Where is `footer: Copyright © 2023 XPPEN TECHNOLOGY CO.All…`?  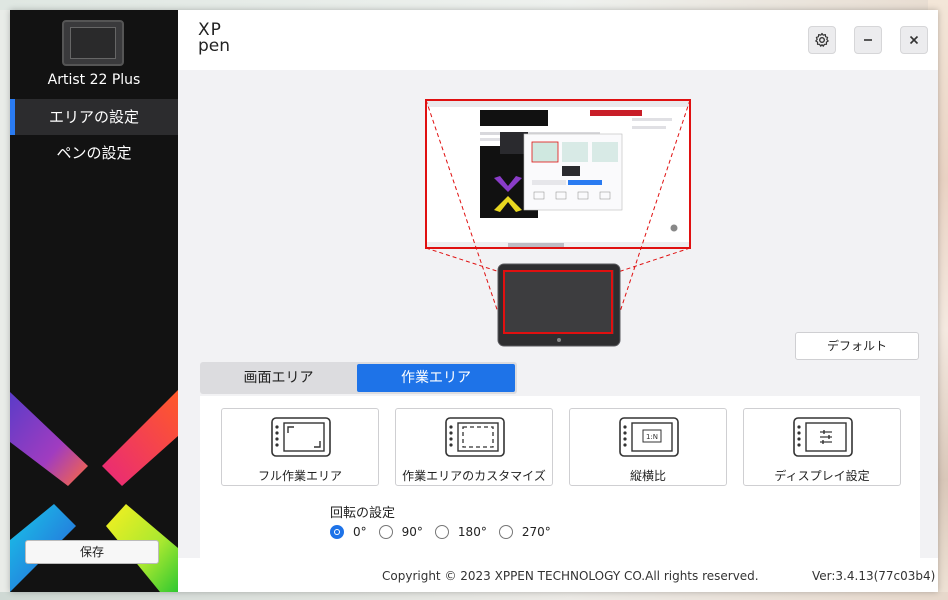
footer: Copyright © 2023 XPPEN TECHNOLOGY CO.All… is located at coordinates (558, 575).